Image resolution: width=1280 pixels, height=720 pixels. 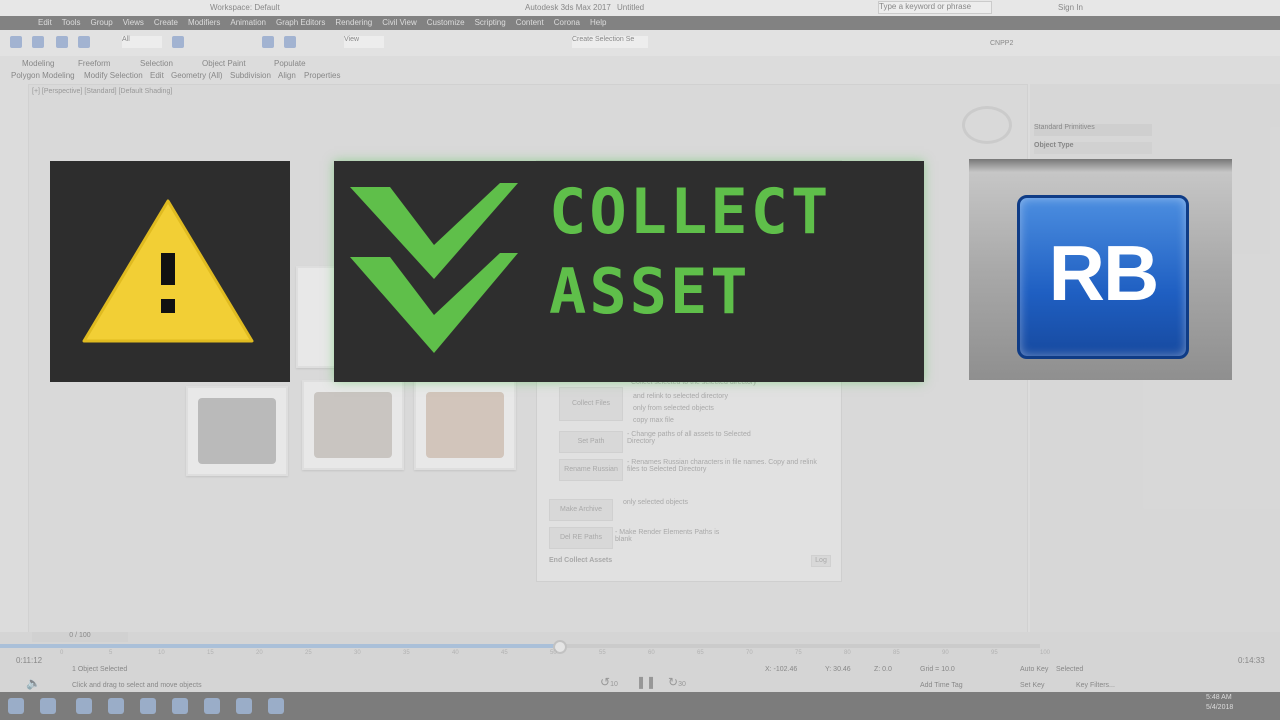 I want to click on viewcube-icon, so click(x=987, y=125).